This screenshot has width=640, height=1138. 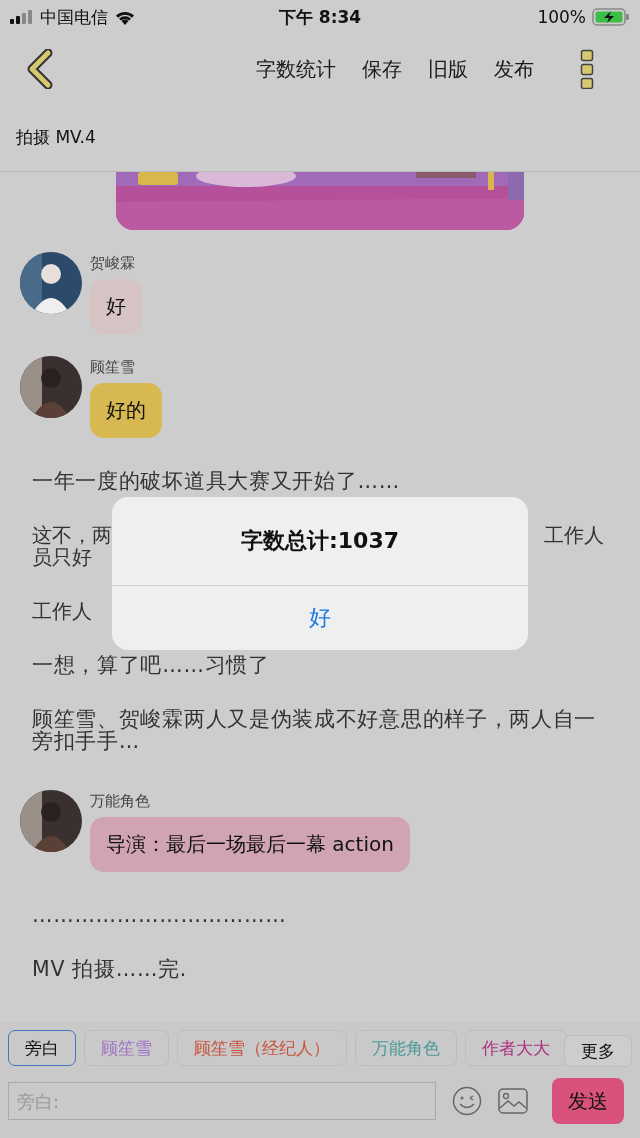 I want to click on nav-action: 保存, so click(x=382, y=69).